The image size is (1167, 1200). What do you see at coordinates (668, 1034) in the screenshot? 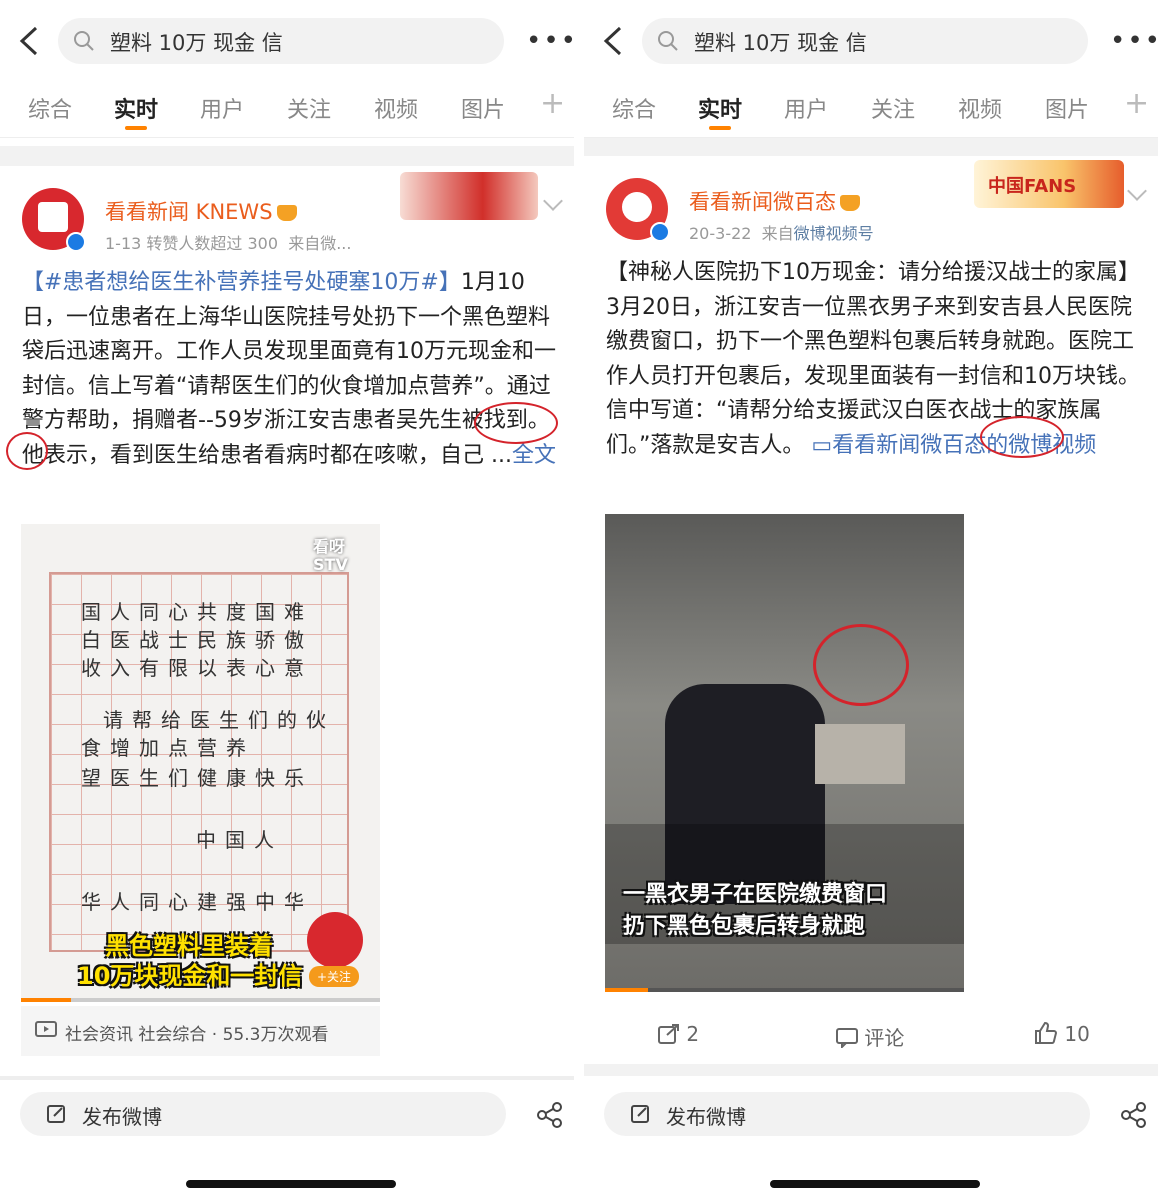
I see `repost-icon` at bounding box center [668, 1034].